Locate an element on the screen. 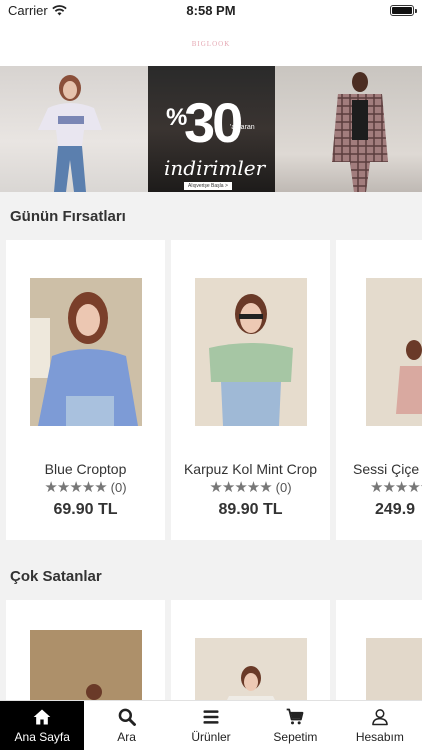 Image resolution: width=422 pixels, height=750 pixels. user-icon is located at coordinates (379, 717).